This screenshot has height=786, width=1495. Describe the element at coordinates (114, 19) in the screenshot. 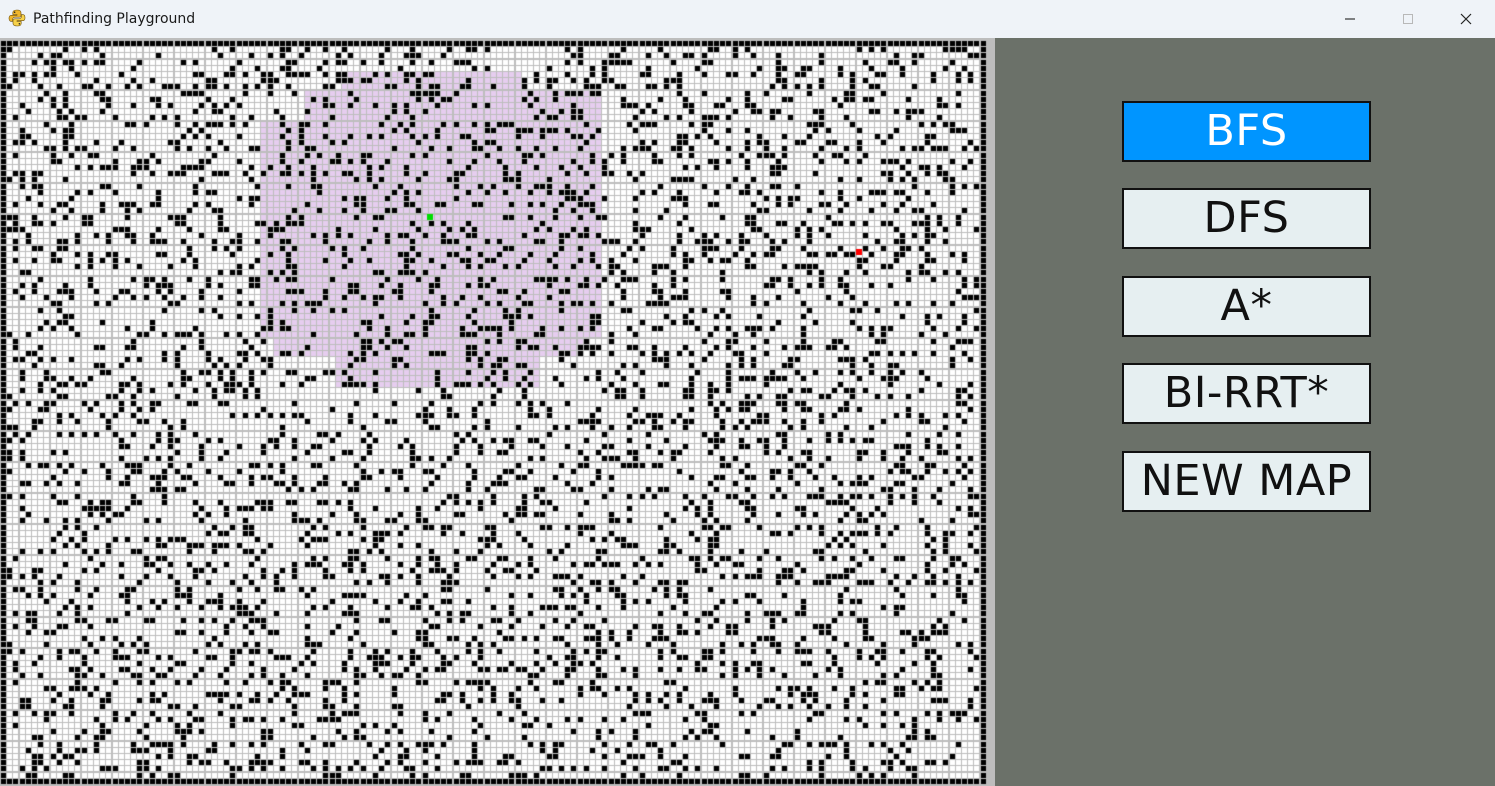

I see `window-title: Pathfinding Playground` at that location.